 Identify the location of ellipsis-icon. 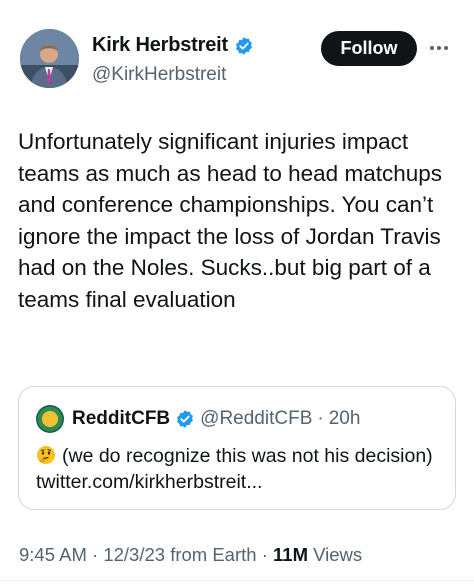
(442, 48).